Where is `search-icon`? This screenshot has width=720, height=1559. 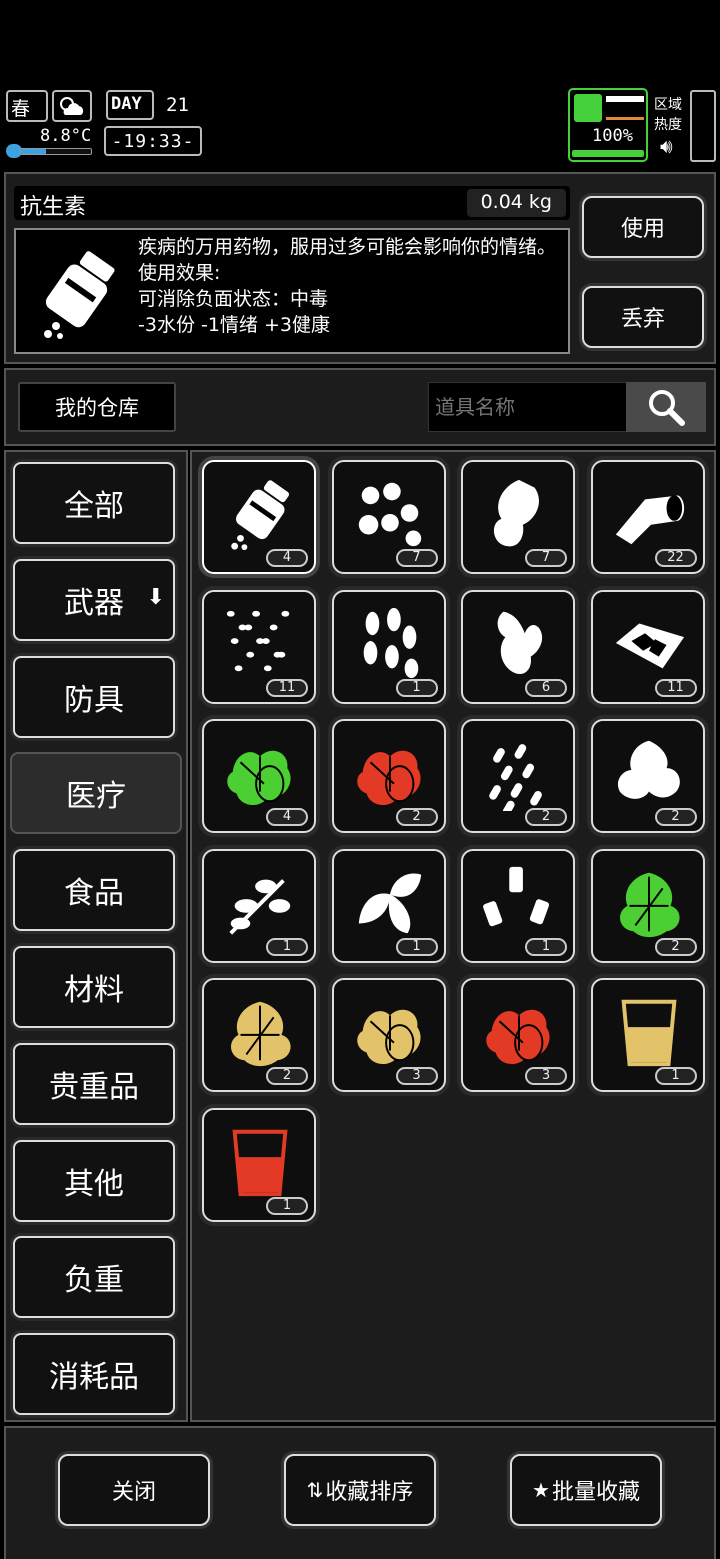
search-icon is located at coordinates (667, 408).